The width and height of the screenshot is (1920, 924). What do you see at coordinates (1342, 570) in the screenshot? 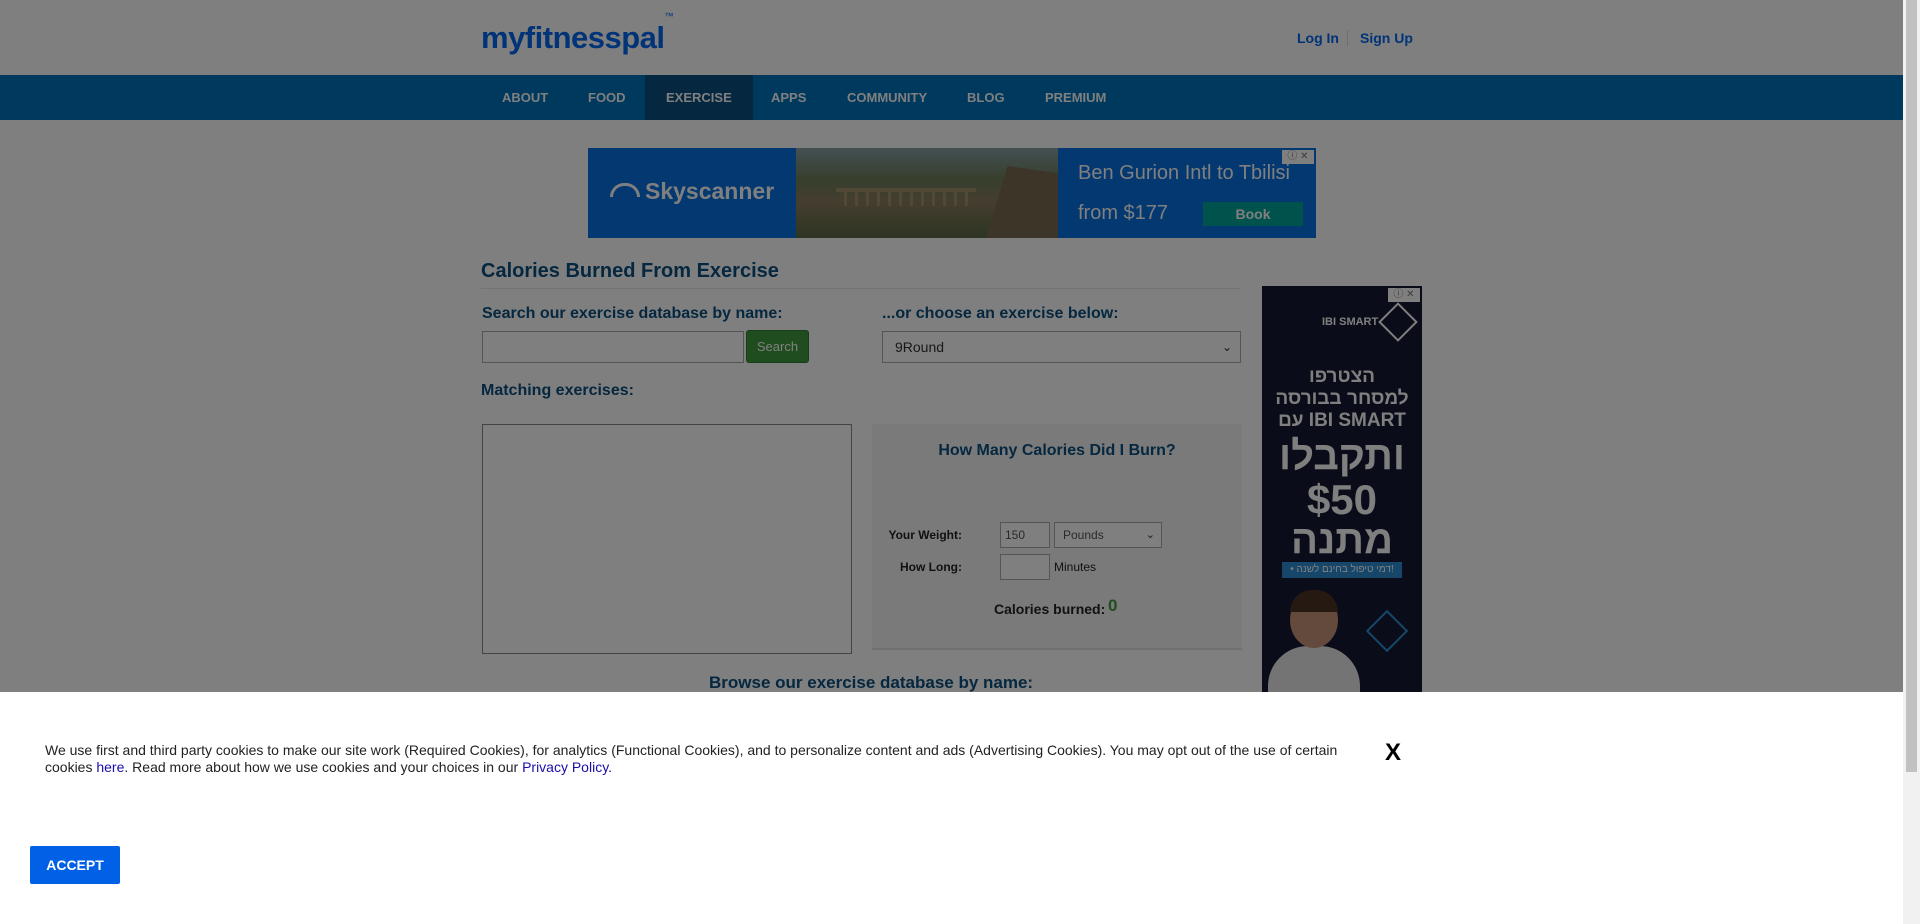
I see `ad-side-tag: • דמי טיפול בחינם לשנה!` at bounding box center [1342, 570].